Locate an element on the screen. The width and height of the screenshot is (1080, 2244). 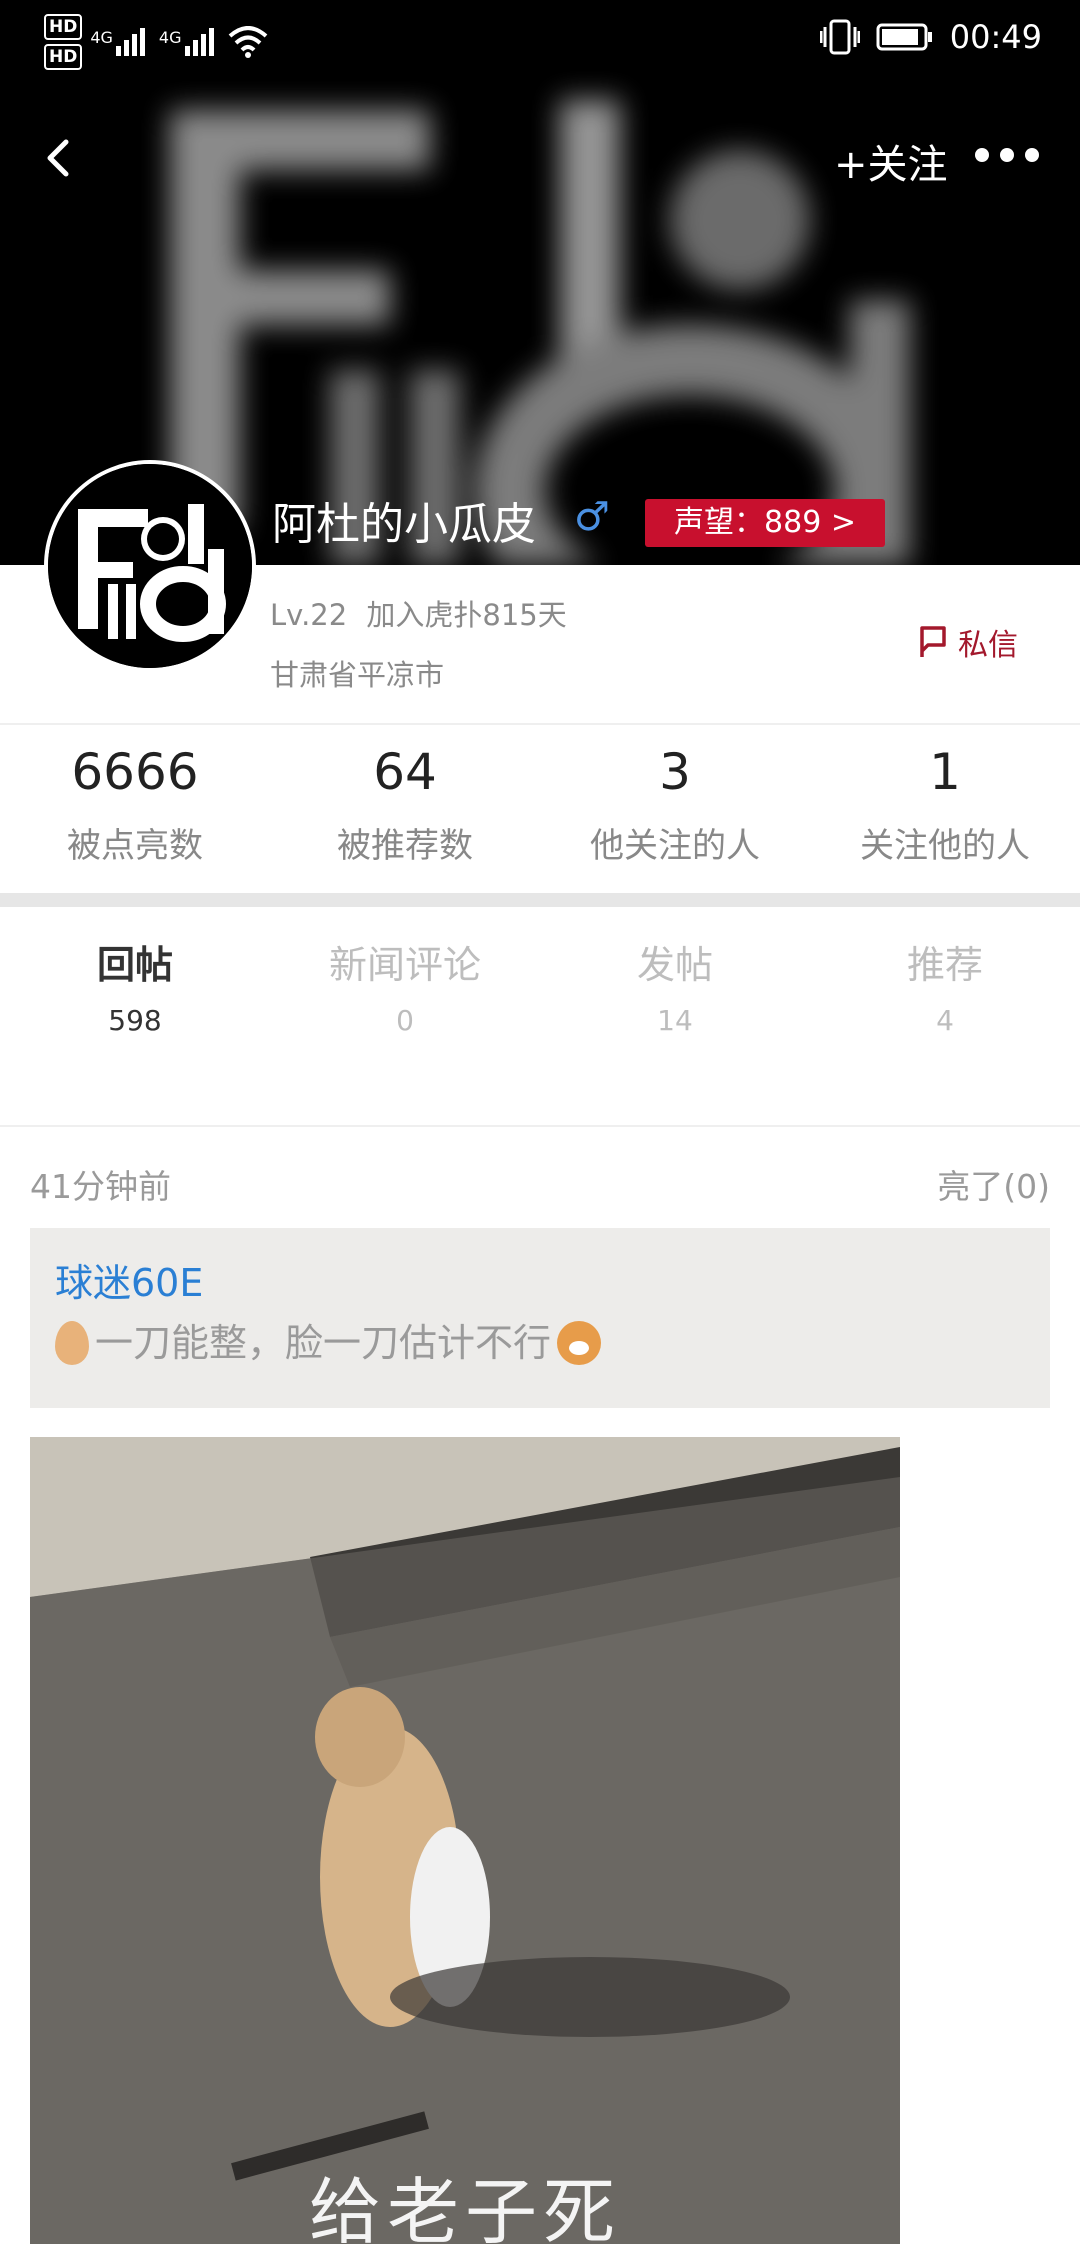
clock: 00:49 is located at coordinates (995, 37).